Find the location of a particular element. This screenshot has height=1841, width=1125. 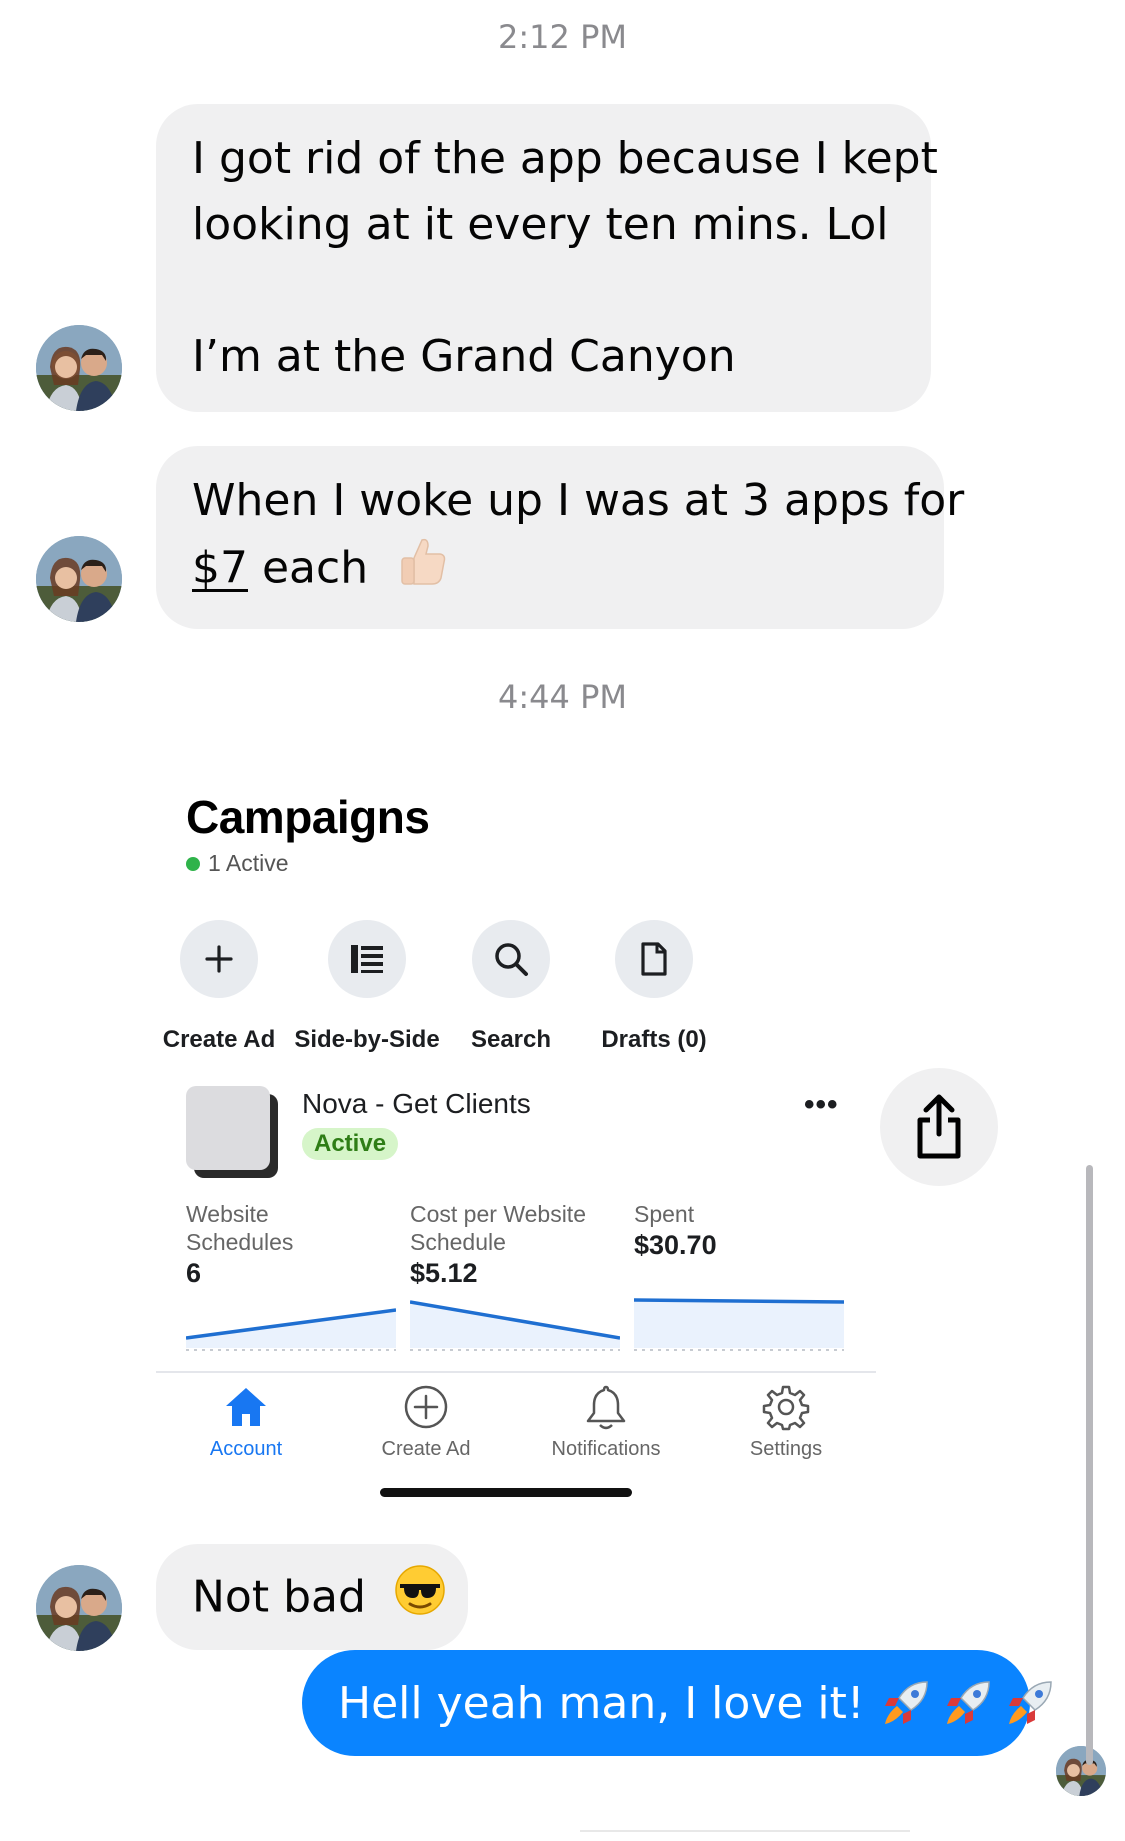

status-dot-icon is located at coordinates (193, 863).